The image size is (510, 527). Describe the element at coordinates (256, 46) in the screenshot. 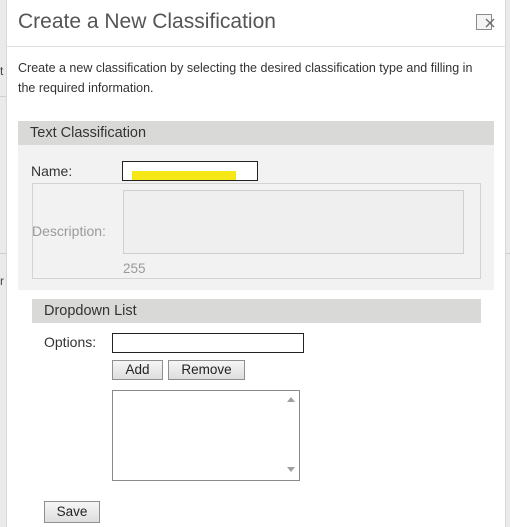

I see `title-divider` at that location.